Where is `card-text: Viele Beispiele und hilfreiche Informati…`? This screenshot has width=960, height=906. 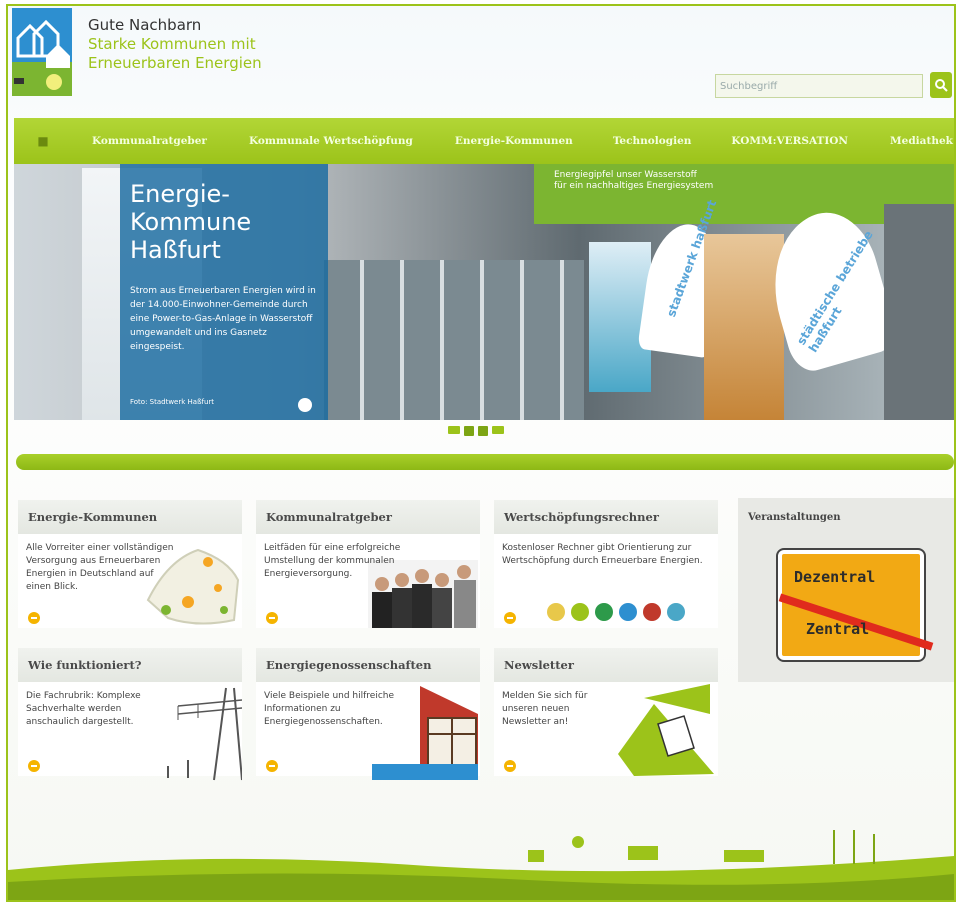
card-text: Viele Beispiele und hilfreiche Informati… is located at coordinates (329, 709).